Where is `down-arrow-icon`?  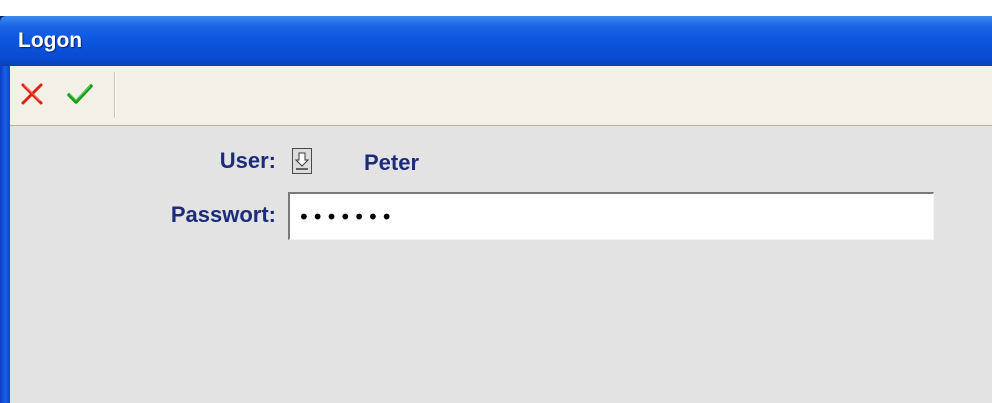
down-arrow-icon is located at coordinates (302, 161).